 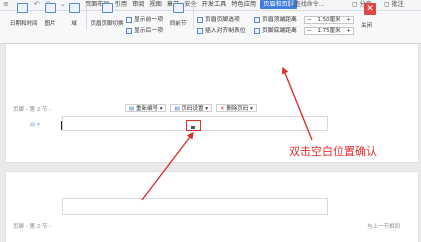 I want to click on align-tab-icon, so click(x=200, y=31).